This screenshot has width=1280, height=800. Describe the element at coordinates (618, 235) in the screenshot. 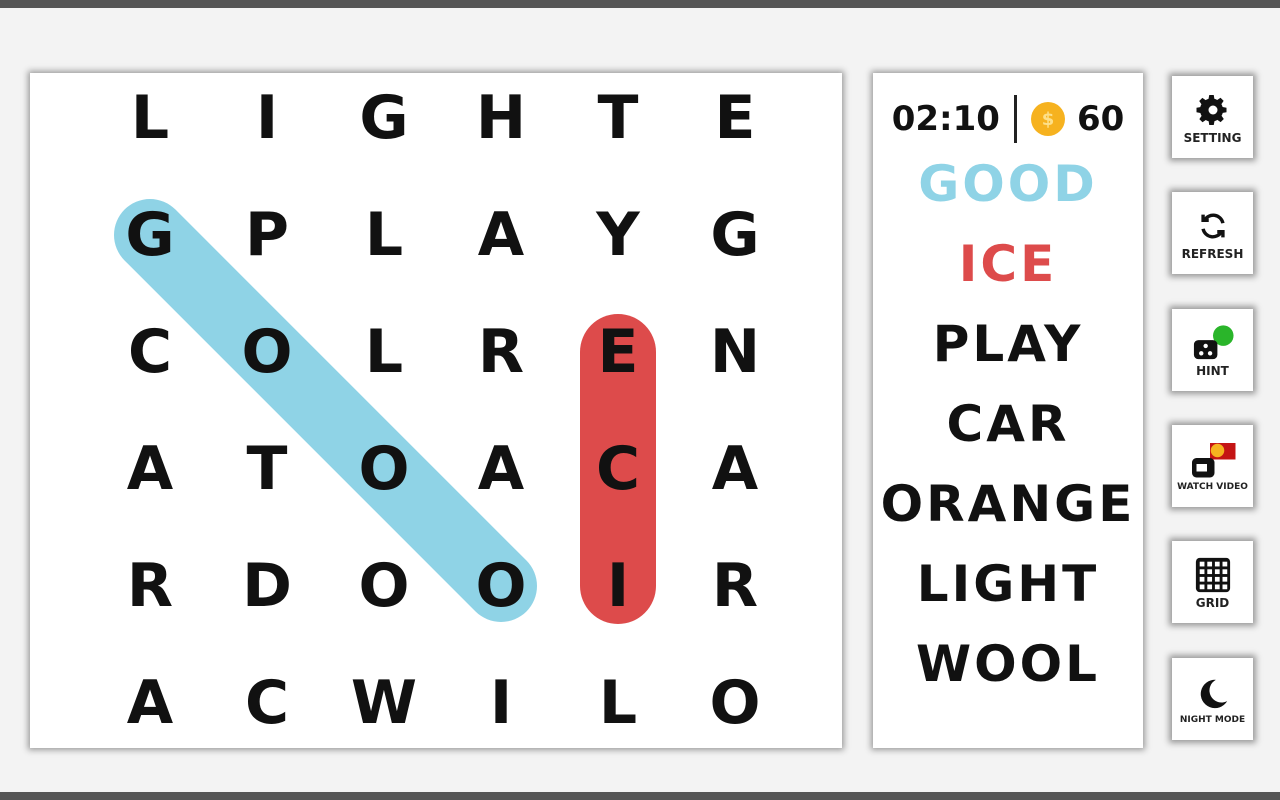

I see `grid-cell: Y` at that location.